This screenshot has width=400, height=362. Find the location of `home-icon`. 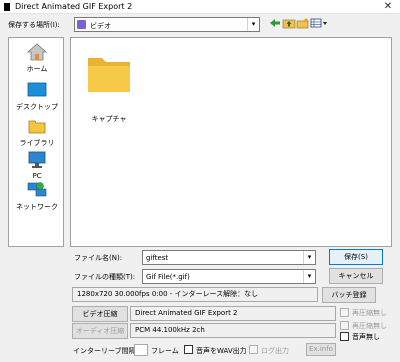

home-icon is located at coordinates (37, 52).